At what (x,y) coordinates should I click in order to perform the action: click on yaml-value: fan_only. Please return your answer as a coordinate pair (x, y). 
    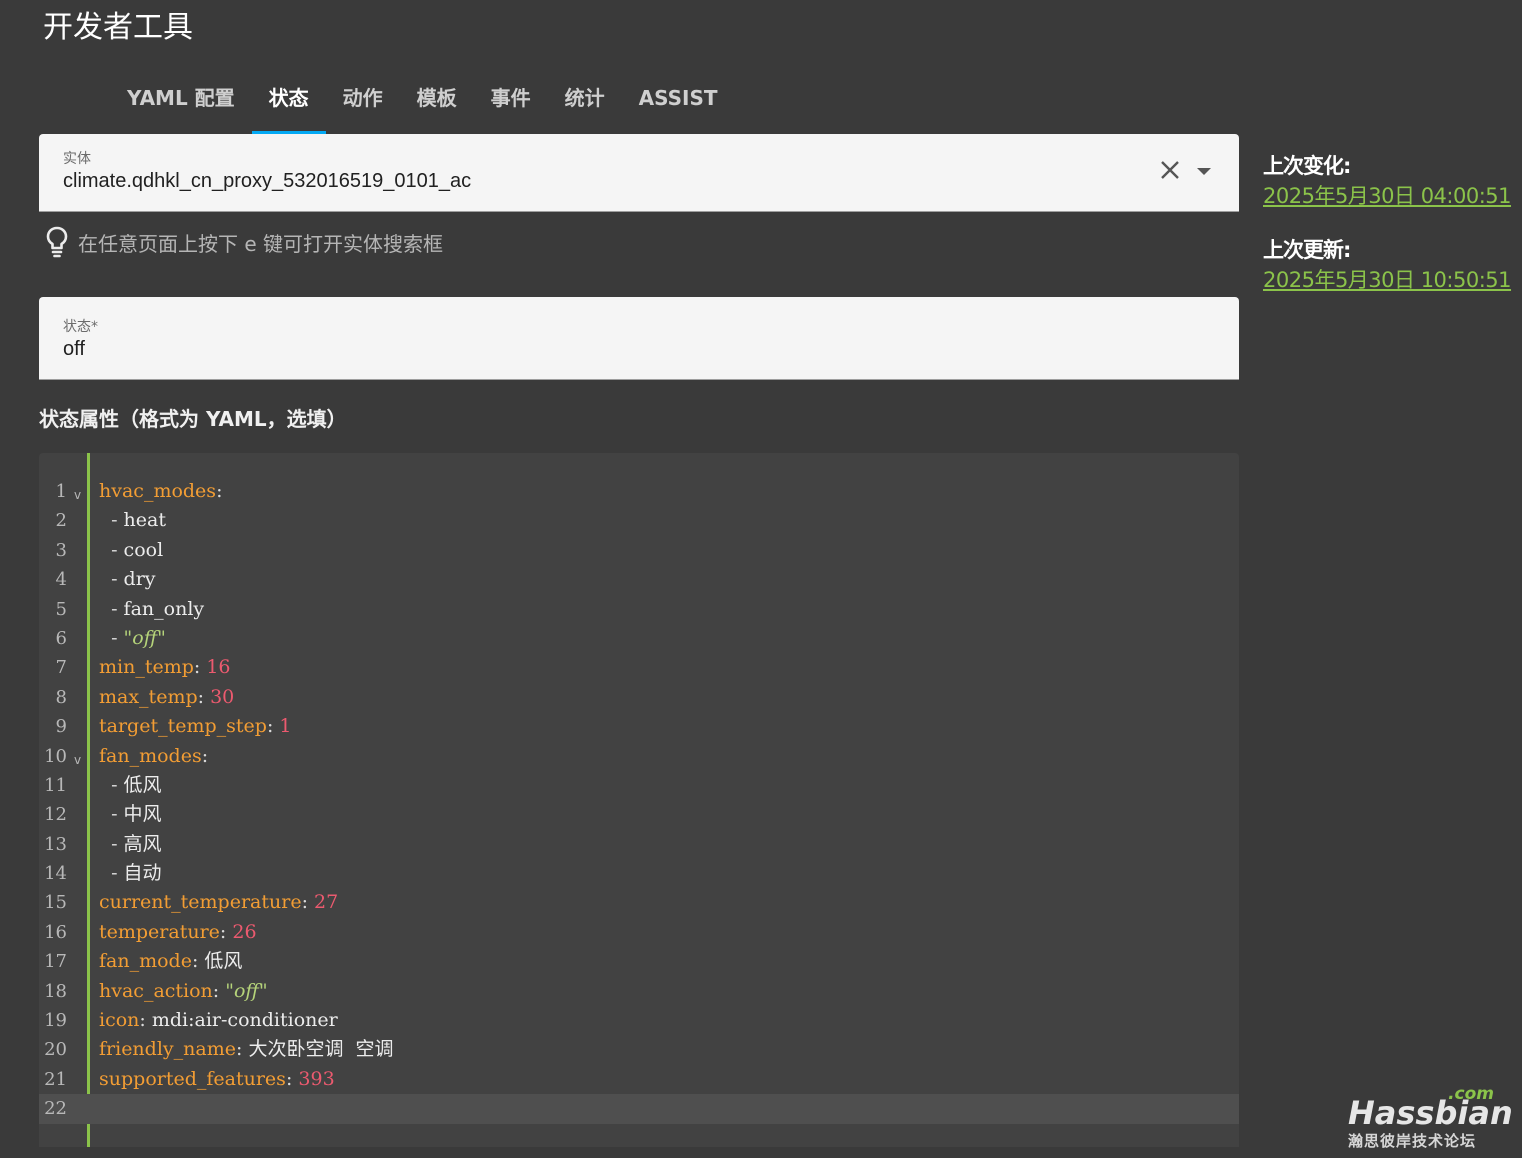
    Looking at the image, I should click on (164, 608).